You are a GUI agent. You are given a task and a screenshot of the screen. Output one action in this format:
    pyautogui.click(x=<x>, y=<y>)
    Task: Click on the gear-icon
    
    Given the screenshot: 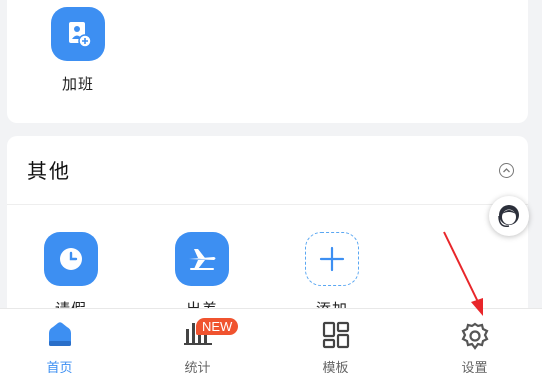 What is the action you would take?
    pyautogui.click(x=475, y=338)
    